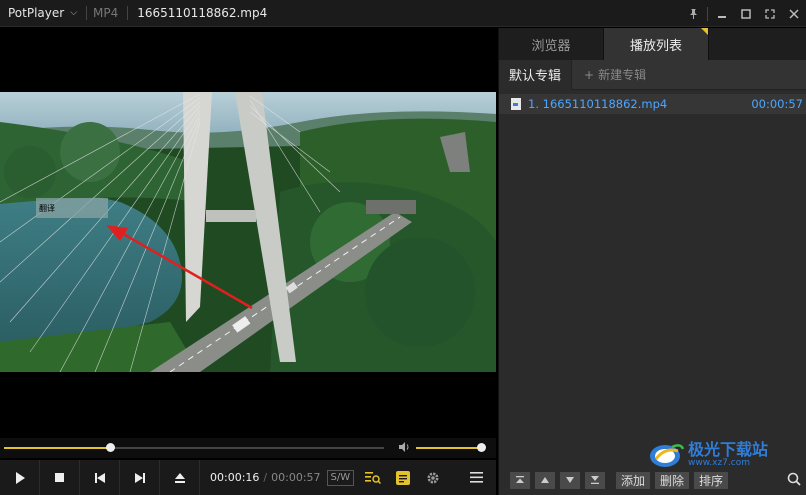 This screenshot has height=495, width=806. What do you see at coordinates (693, 13) in the screenshot?
I see `pin-icon` at bounding box center [693, 13].